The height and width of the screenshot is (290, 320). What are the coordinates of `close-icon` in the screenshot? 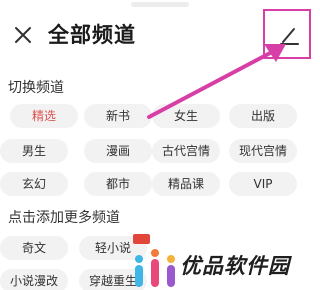 It's located at (23, 35).